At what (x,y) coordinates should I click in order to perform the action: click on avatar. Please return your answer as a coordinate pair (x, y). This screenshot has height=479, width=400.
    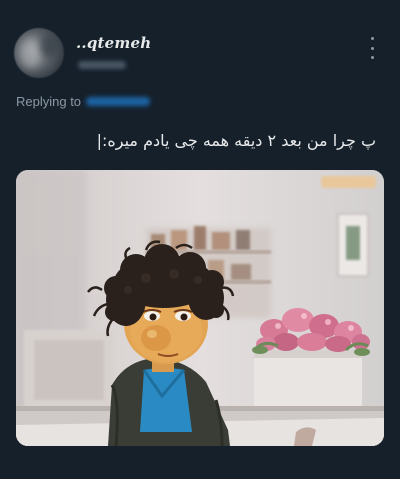
    Looking at the image, I should click on (39, 53).